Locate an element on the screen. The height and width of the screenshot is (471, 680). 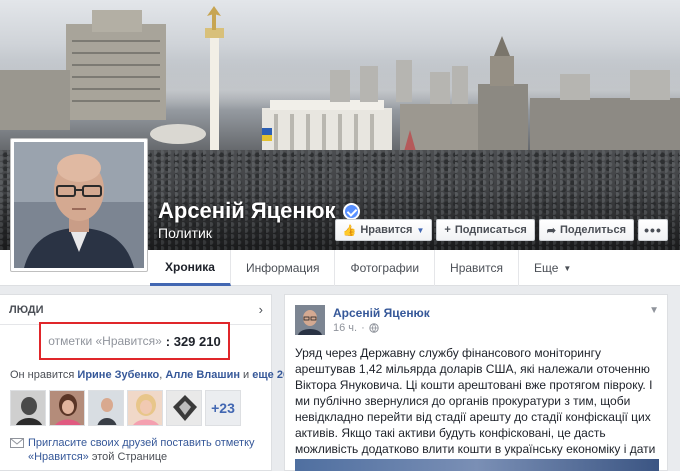
author-thumbnail-image is located at coordinates (310, 320).